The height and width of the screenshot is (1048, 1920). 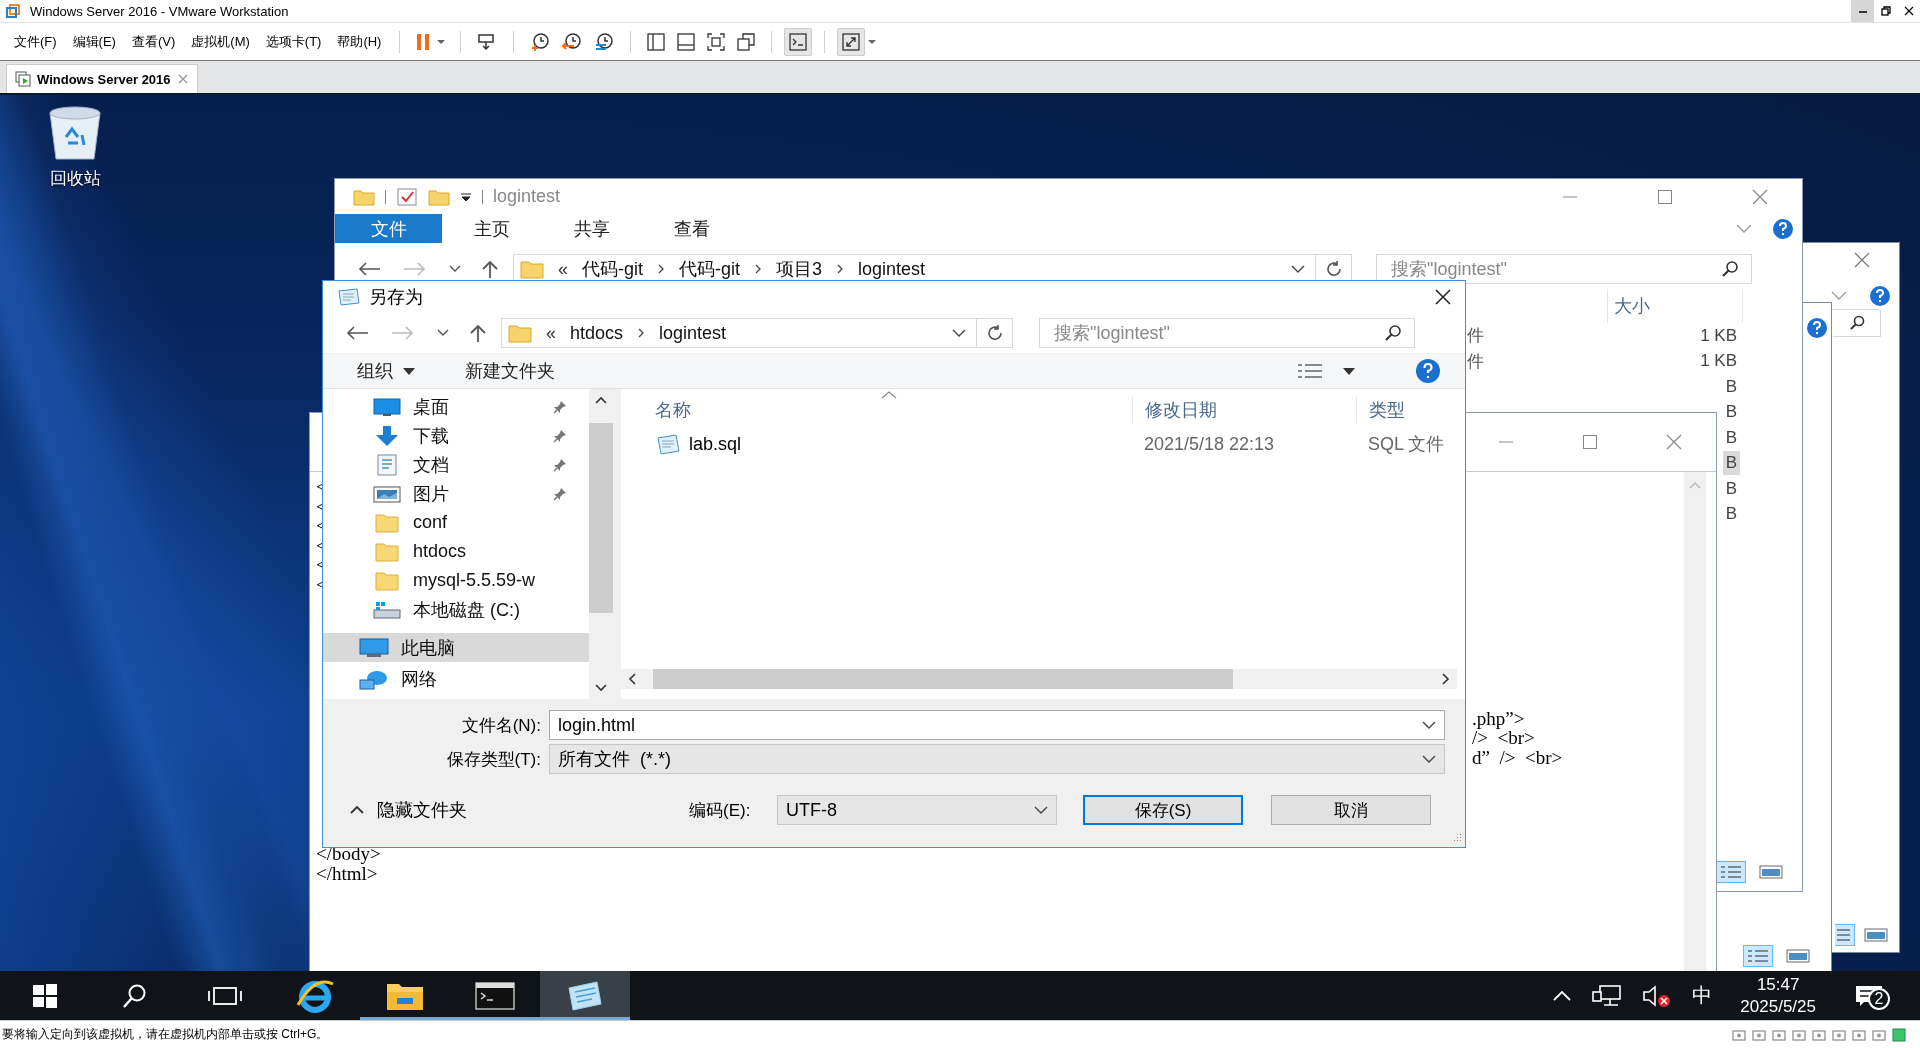 What do you see at coordinates (1446, 679) in the screenshot?
I see `scroll-right-icon` at bounding box center [1446, 679].